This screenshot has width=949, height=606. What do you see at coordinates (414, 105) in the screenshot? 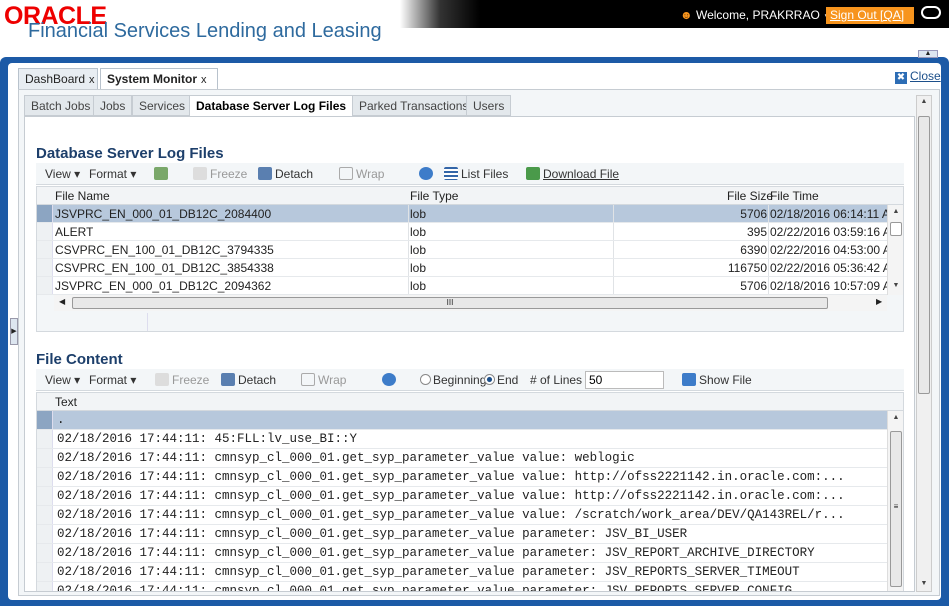
I see `tab-parked-transactions: Parked Transactions` at bounding box center [414, 105].